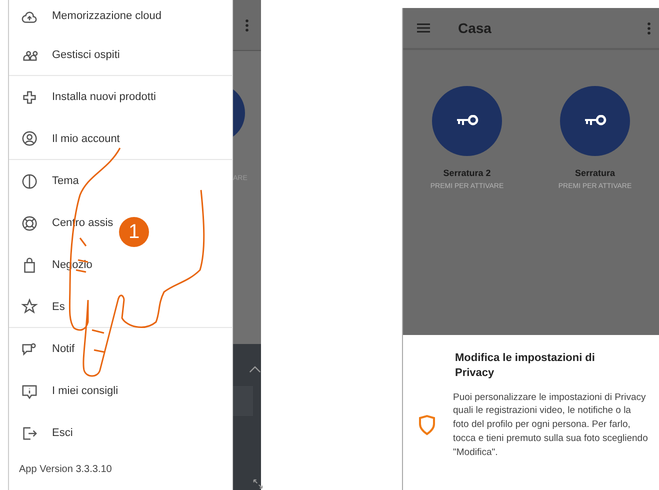 The height and width of the screenshot is (490, 659). I want to click on lifebuoy-icon, so click(29, 223).